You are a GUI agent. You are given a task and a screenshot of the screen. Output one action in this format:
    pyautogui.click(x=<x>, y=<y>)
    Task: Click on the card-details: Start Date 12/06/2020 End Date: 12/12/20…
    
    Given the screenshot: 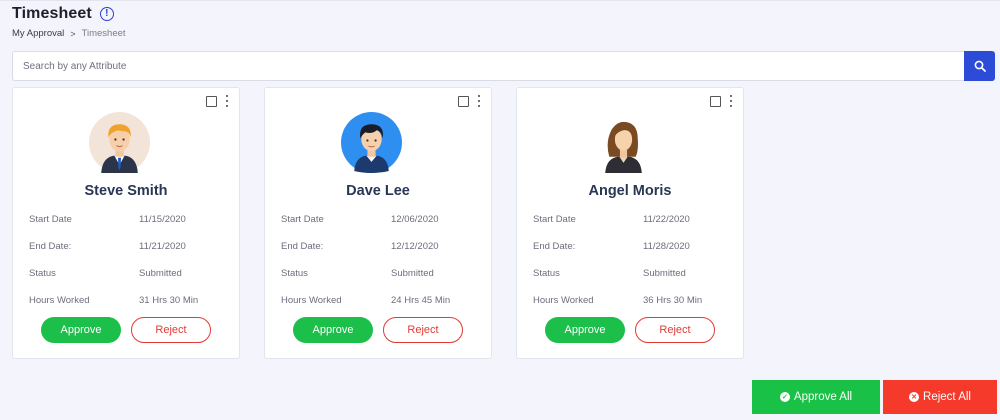 What is the action you would take?
    pyautogui.click(x=381, y=268)
    